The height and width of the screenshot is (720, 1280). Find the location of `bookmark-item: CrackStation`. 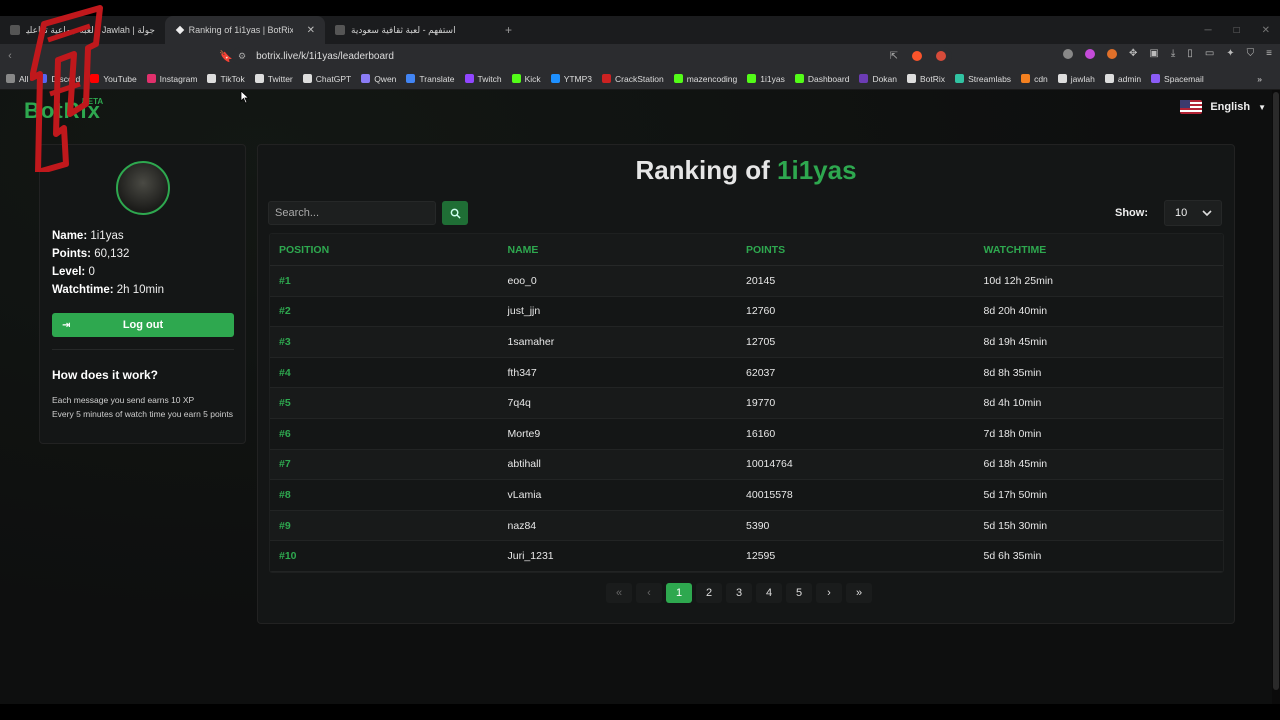

bookmark-item: CrackStation is located at coordinates (633, 79).